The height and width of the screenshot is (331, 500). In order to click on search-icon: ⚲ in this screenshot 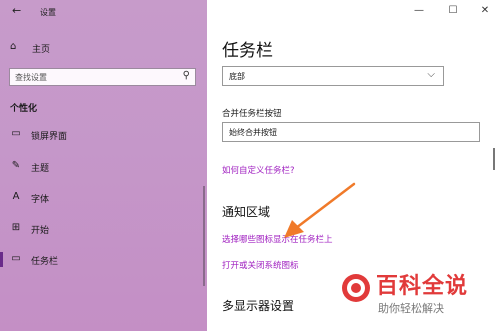, I will do `click(186, 75)`.